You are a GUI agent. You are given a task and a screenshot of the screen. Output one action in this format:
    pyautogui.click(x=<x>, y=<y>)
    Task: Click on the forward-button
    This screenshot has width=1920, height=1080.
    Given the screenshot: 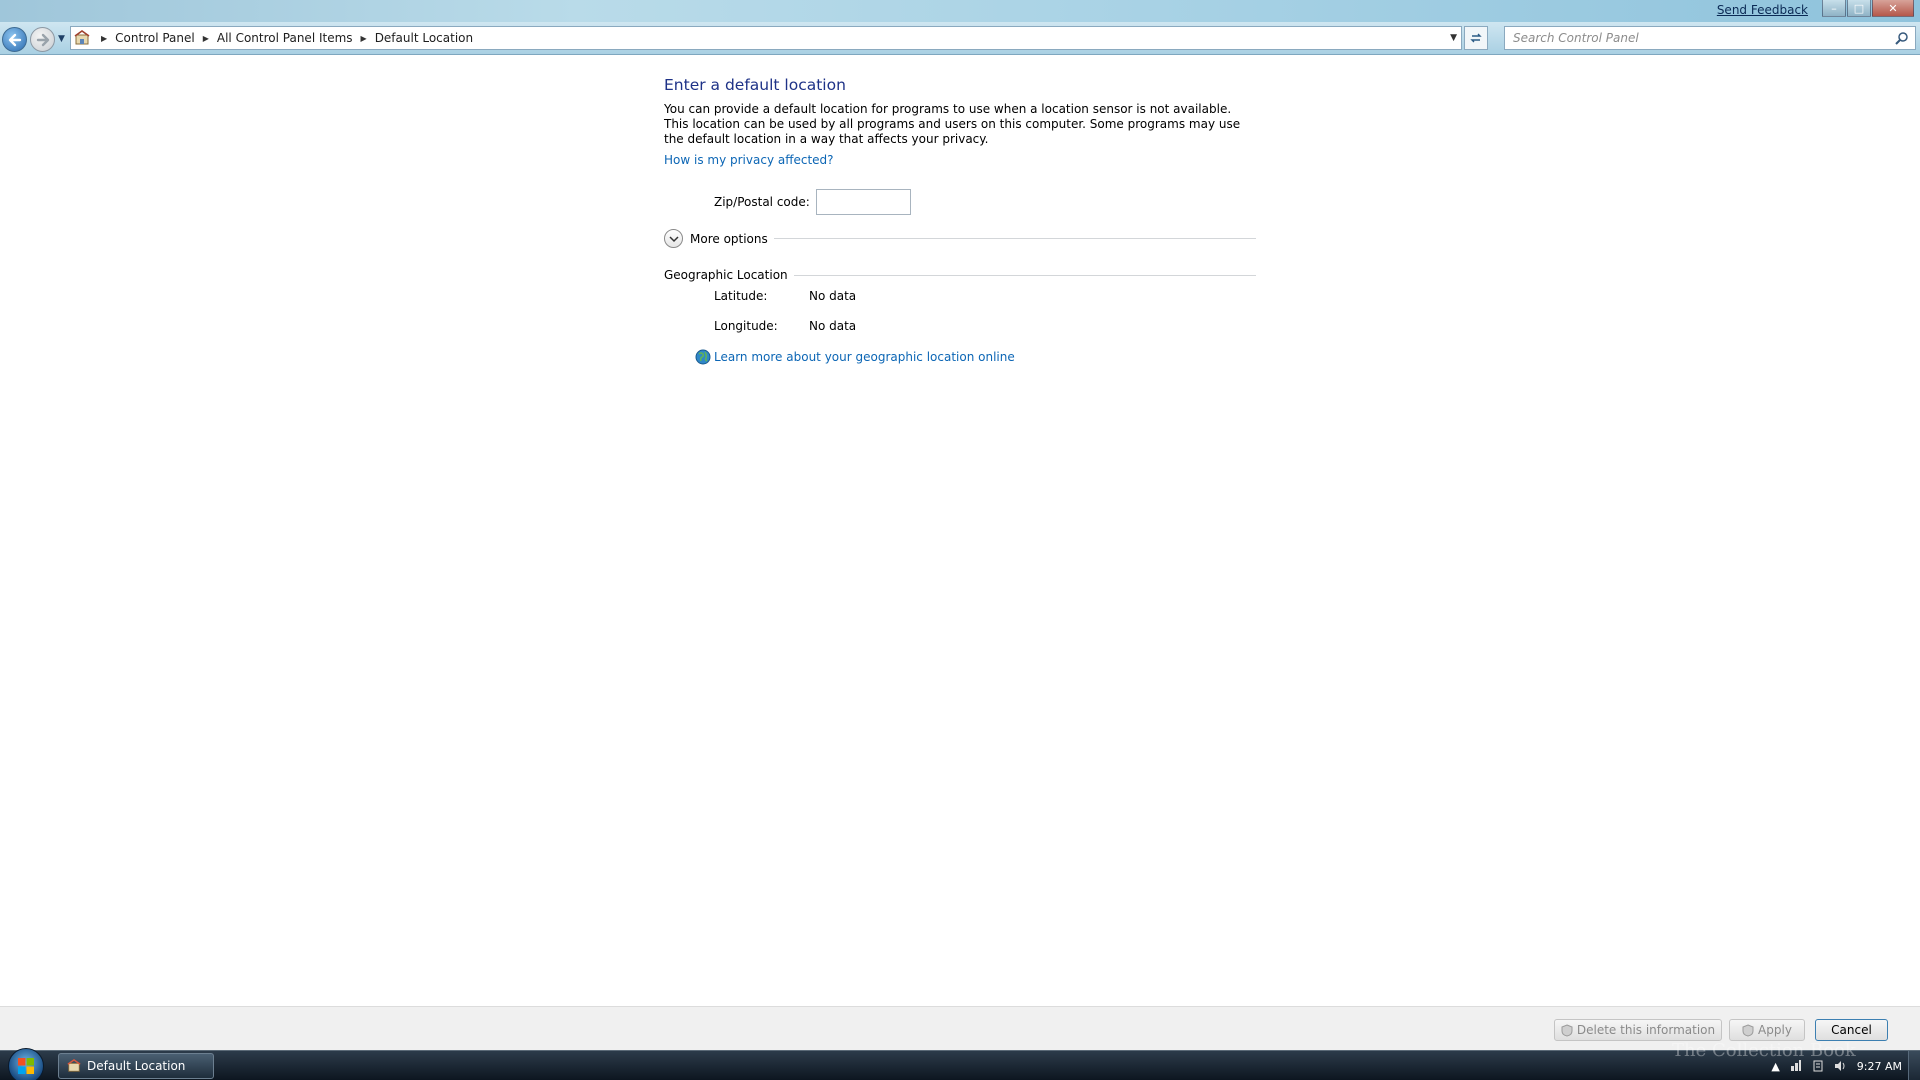 What is the action you would take?
    pyautogui.click(x=42, y=39)
    